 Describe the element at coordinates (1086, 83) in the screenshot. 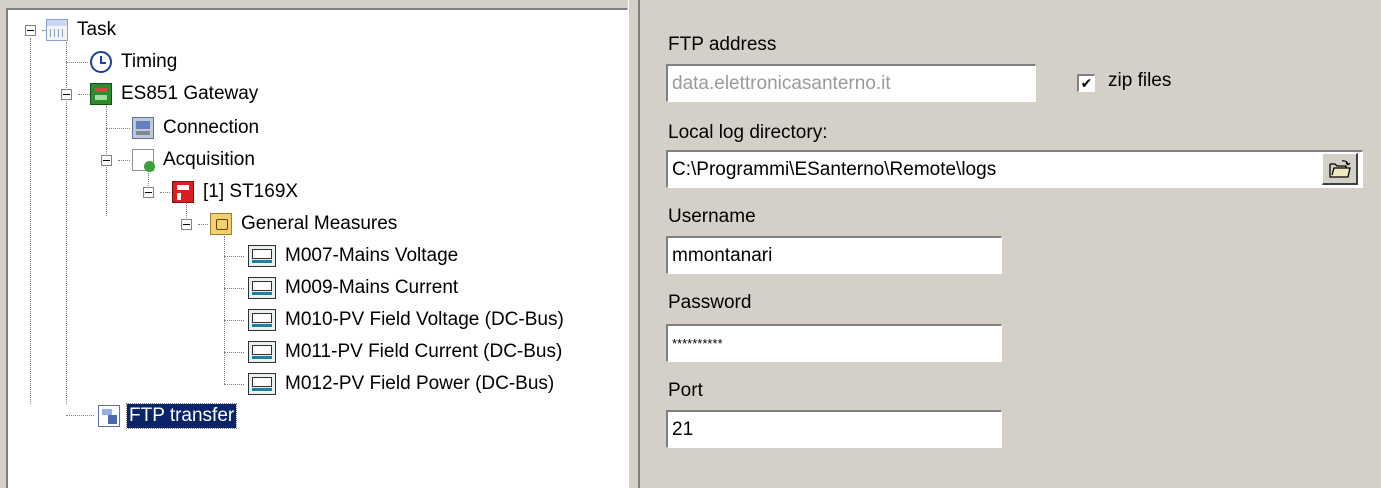

I see `zip-files-checkbox: ✔` at that location.